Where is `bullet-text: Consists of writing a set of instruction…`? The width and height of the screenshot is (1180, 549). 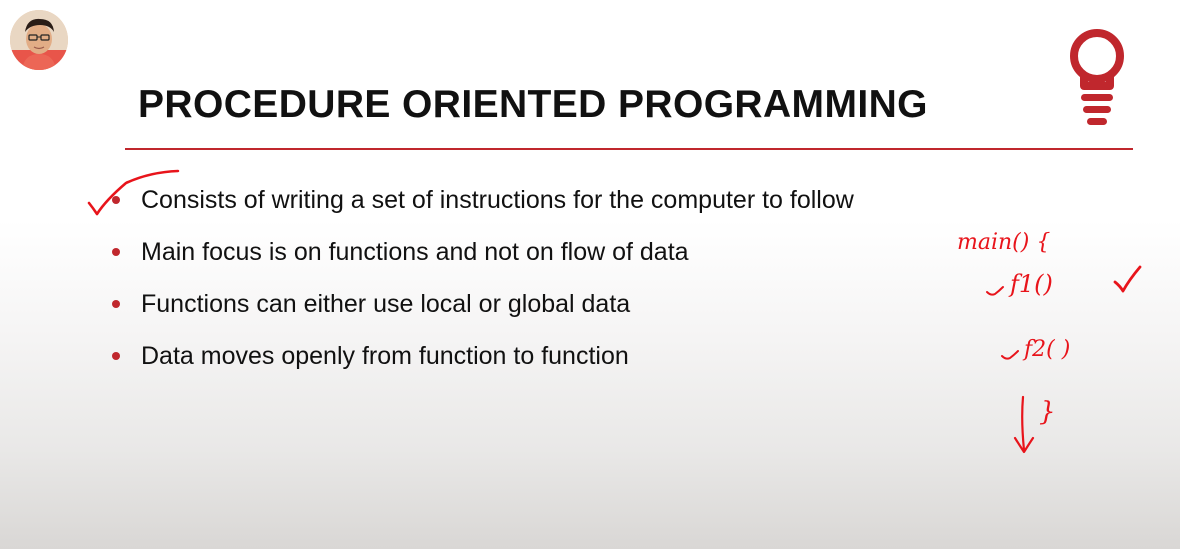 bullet-text: Consists of writing a set of instruction… is located at coordinates (497, 200).